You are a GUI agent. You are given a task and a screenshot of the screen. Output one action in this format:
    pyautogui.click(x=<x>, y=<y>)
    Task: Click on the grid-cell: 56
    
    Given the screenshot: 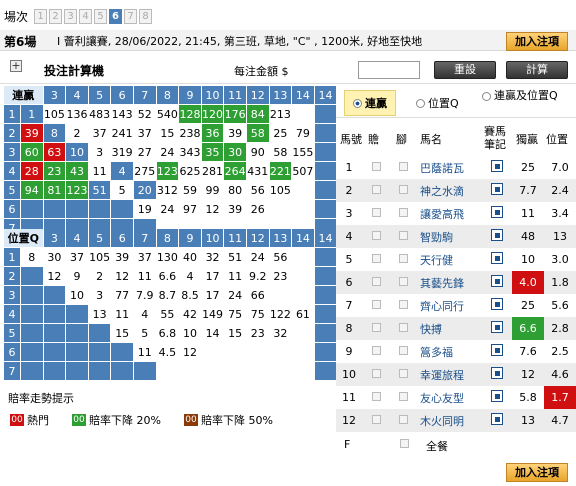 What is the action you would take?
    pyautogui.click(x=257, y=190)
    